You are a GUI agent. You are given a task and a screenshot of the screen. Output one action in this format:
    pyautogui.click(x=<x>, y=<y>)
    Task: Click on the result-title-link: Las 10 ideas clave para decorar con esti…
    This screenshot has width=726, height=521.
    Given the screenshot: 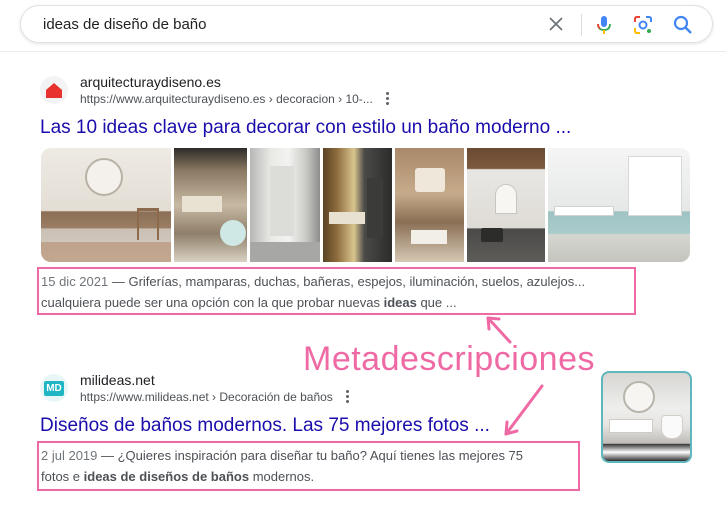 What is the action you would take?
    pyautogui.click(x=305, y=128)
    